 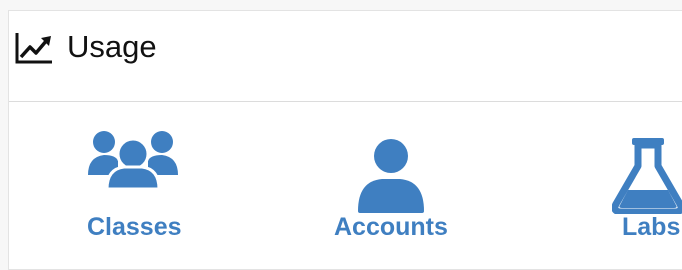 I want to click on accounts-label: Accounts, so click(x=391, y=227).